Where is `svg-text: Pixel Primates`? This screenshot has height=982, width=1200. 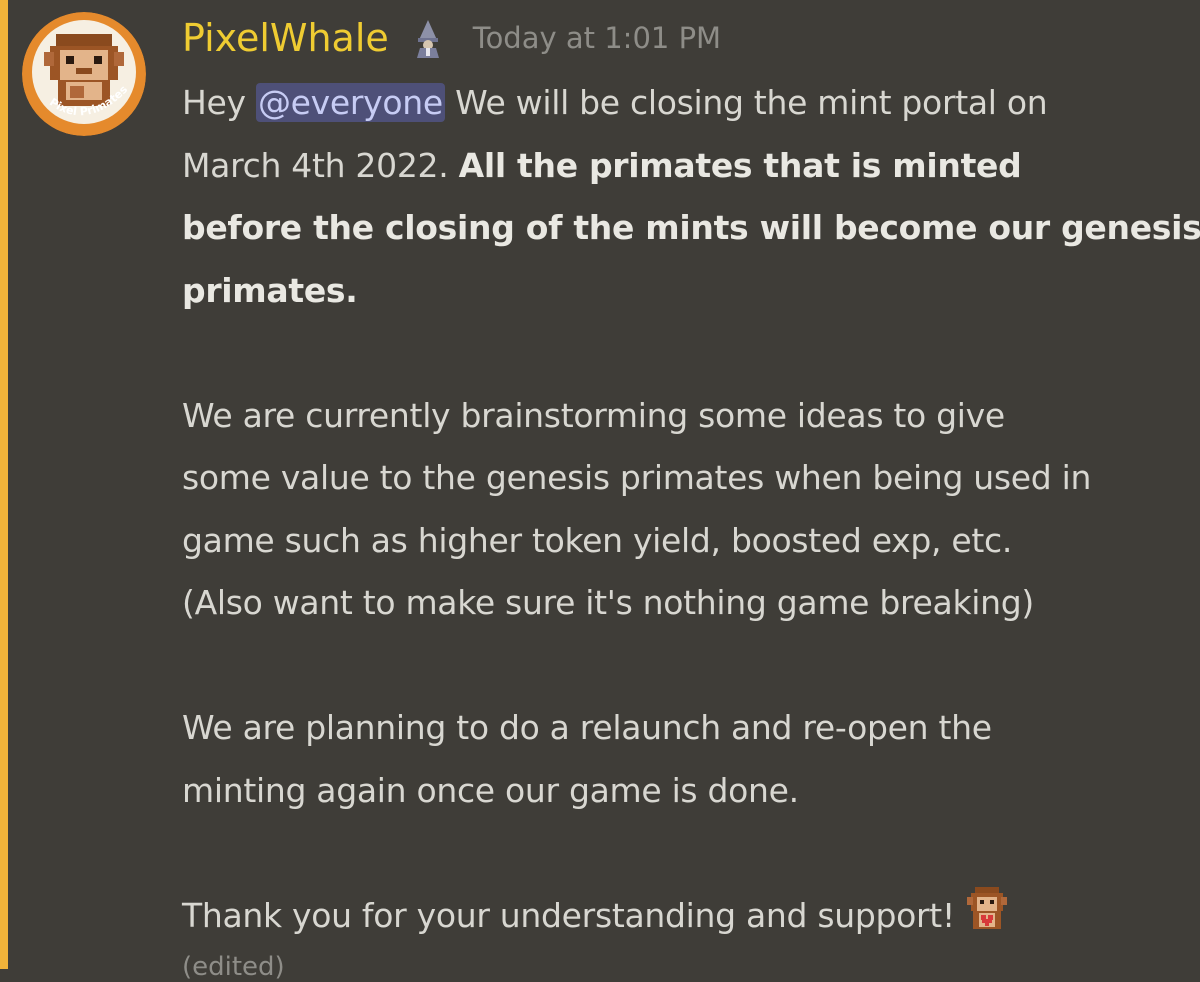 svg-text: Pixel Primates is located at coordinates (88, 101).